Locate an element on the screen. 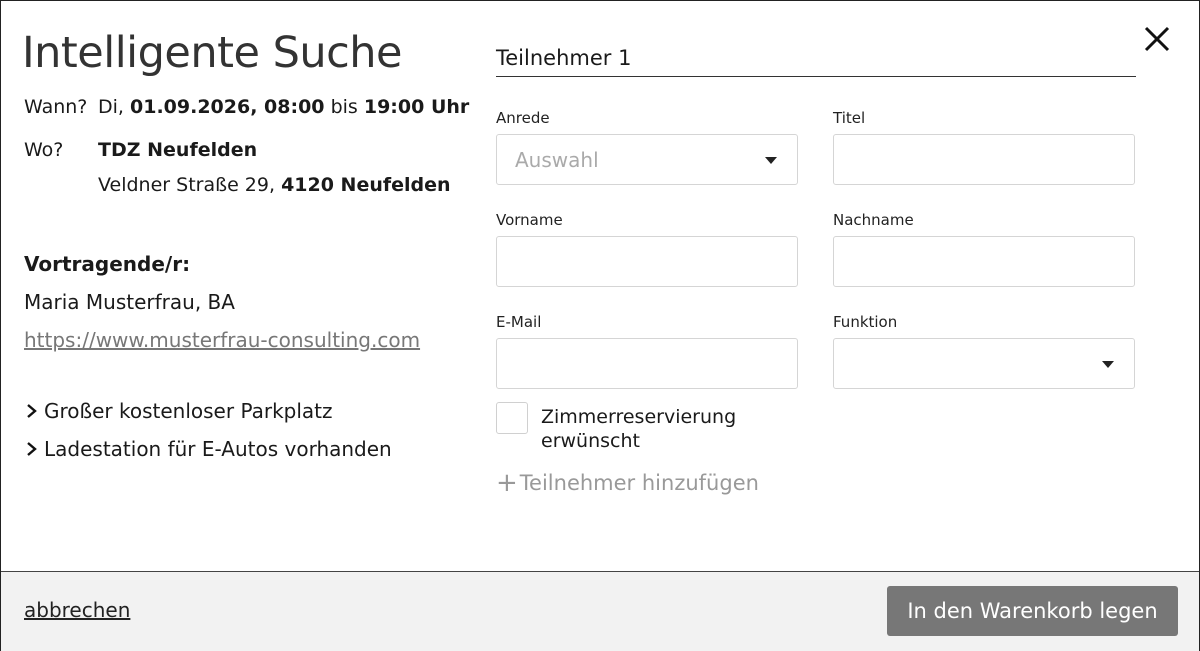  add-participant-label: Teilnehmer hinzufügen is located at coordinates (639, 483).